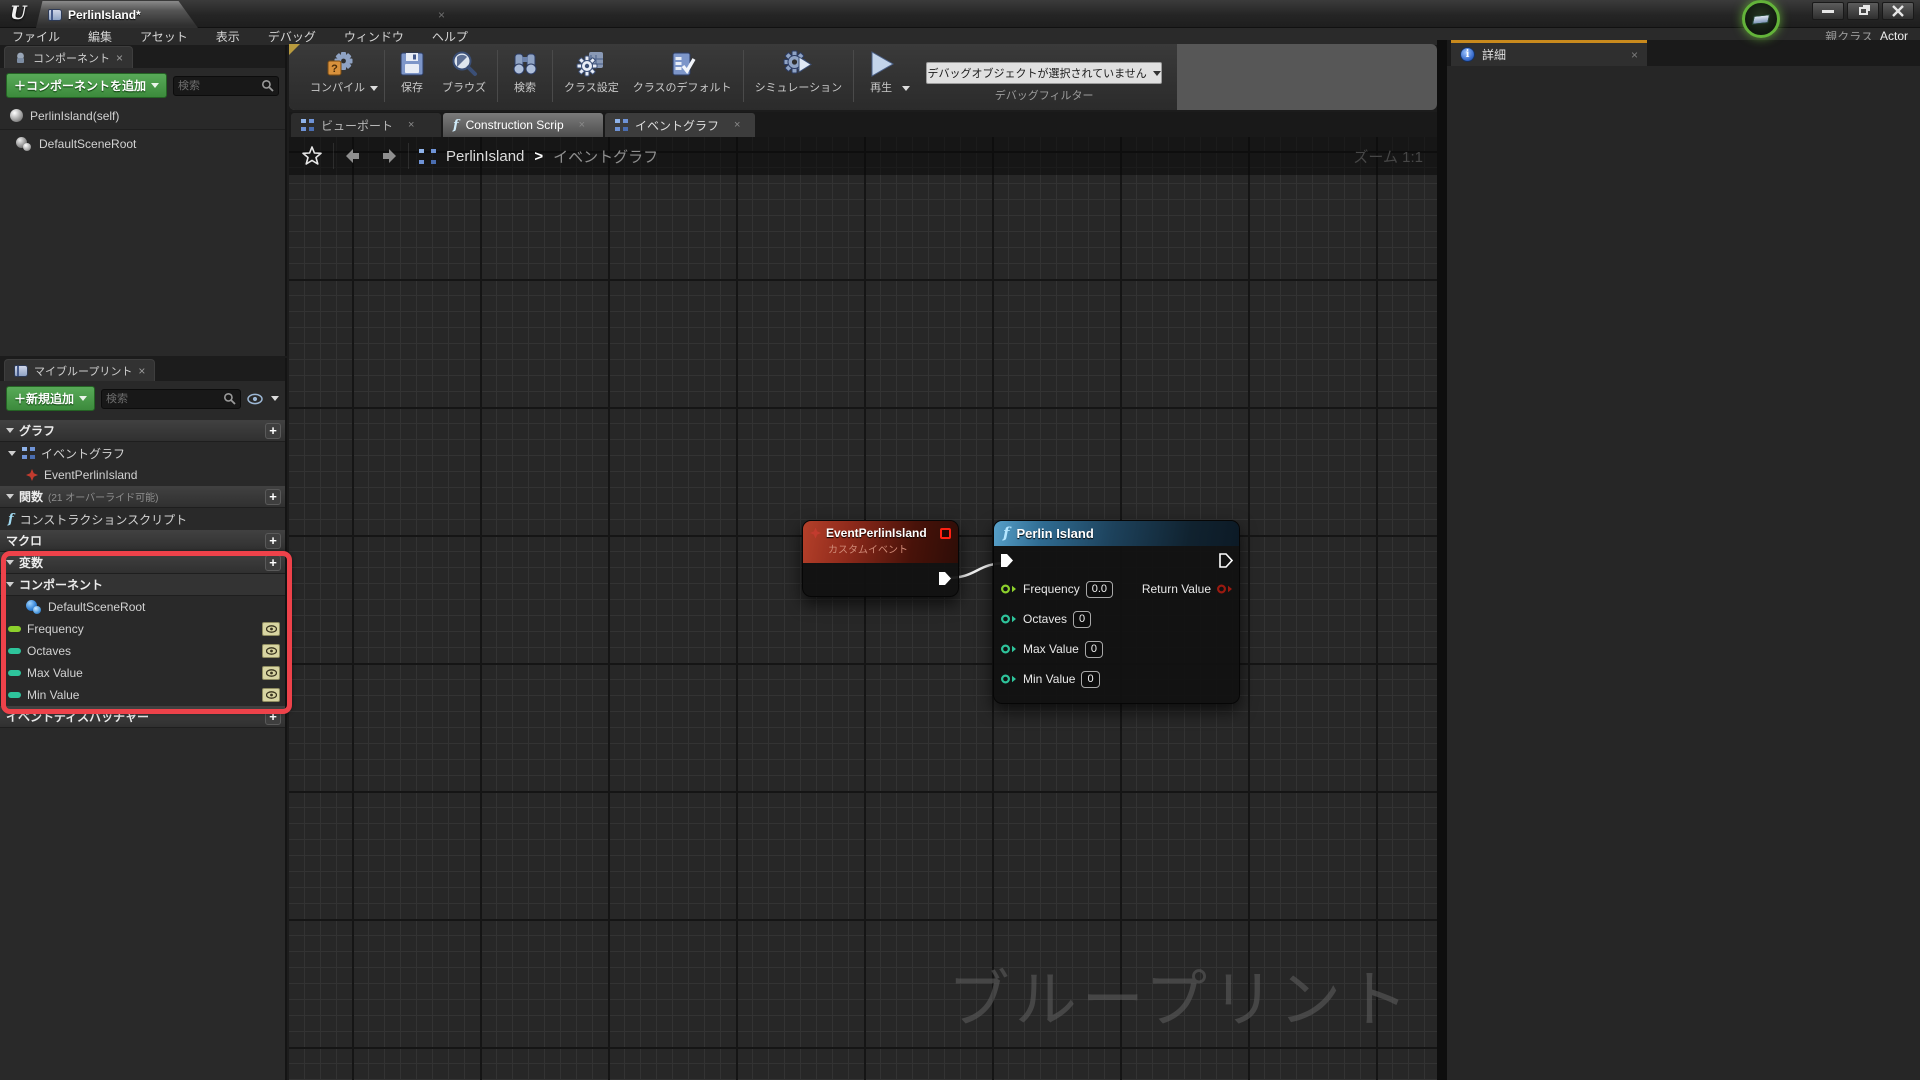  Describe the element at coordinates (1634, 55) in the screenshot. I see `details-tab-close-icon: ×` at that location.